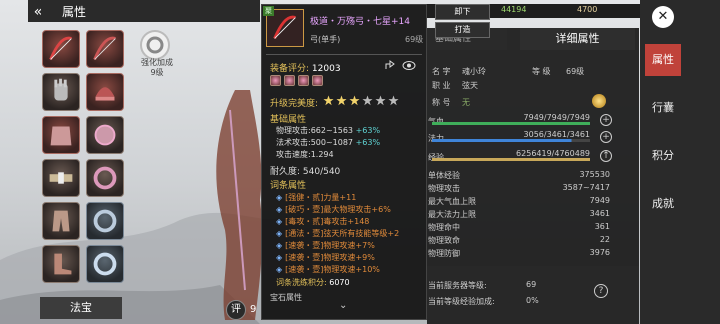 The width and height of the screenshot is (720, 324). I want to click on equip-slot-boots, so click(61, 264).